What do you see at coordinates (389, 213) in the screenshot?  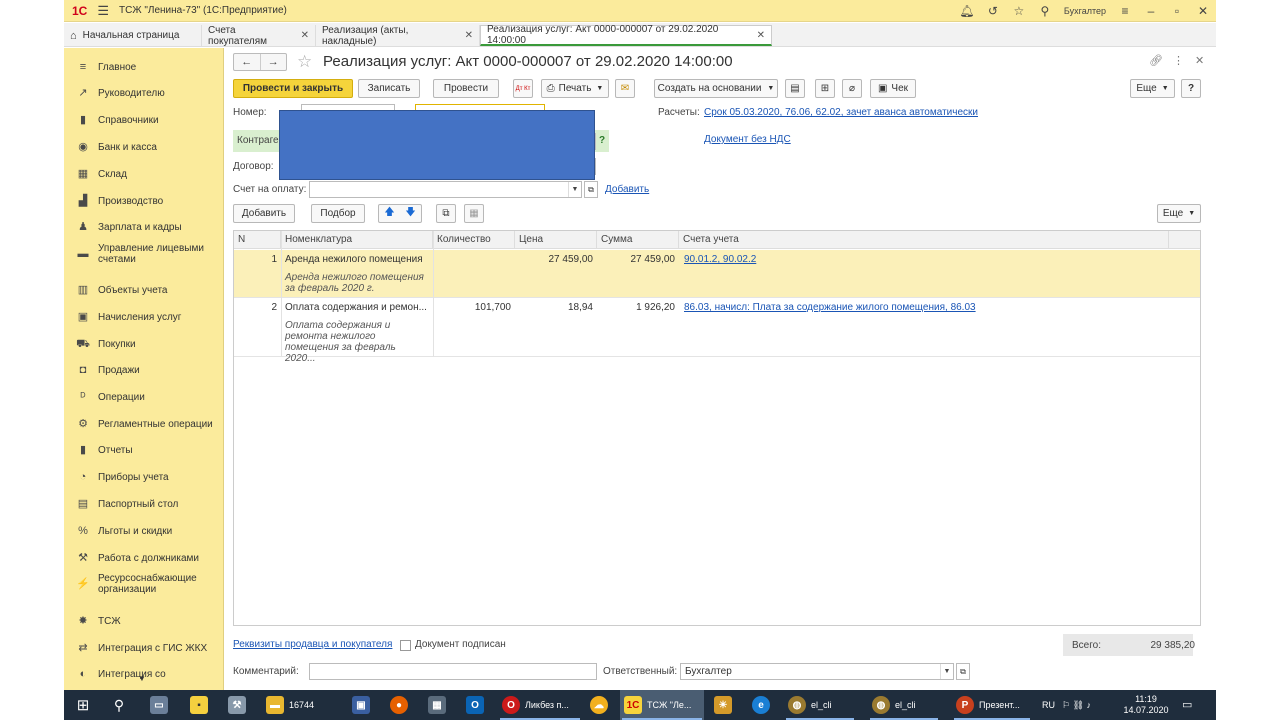 I see `arrow-up-icon: 🡅` at bounding box center [389, 213].